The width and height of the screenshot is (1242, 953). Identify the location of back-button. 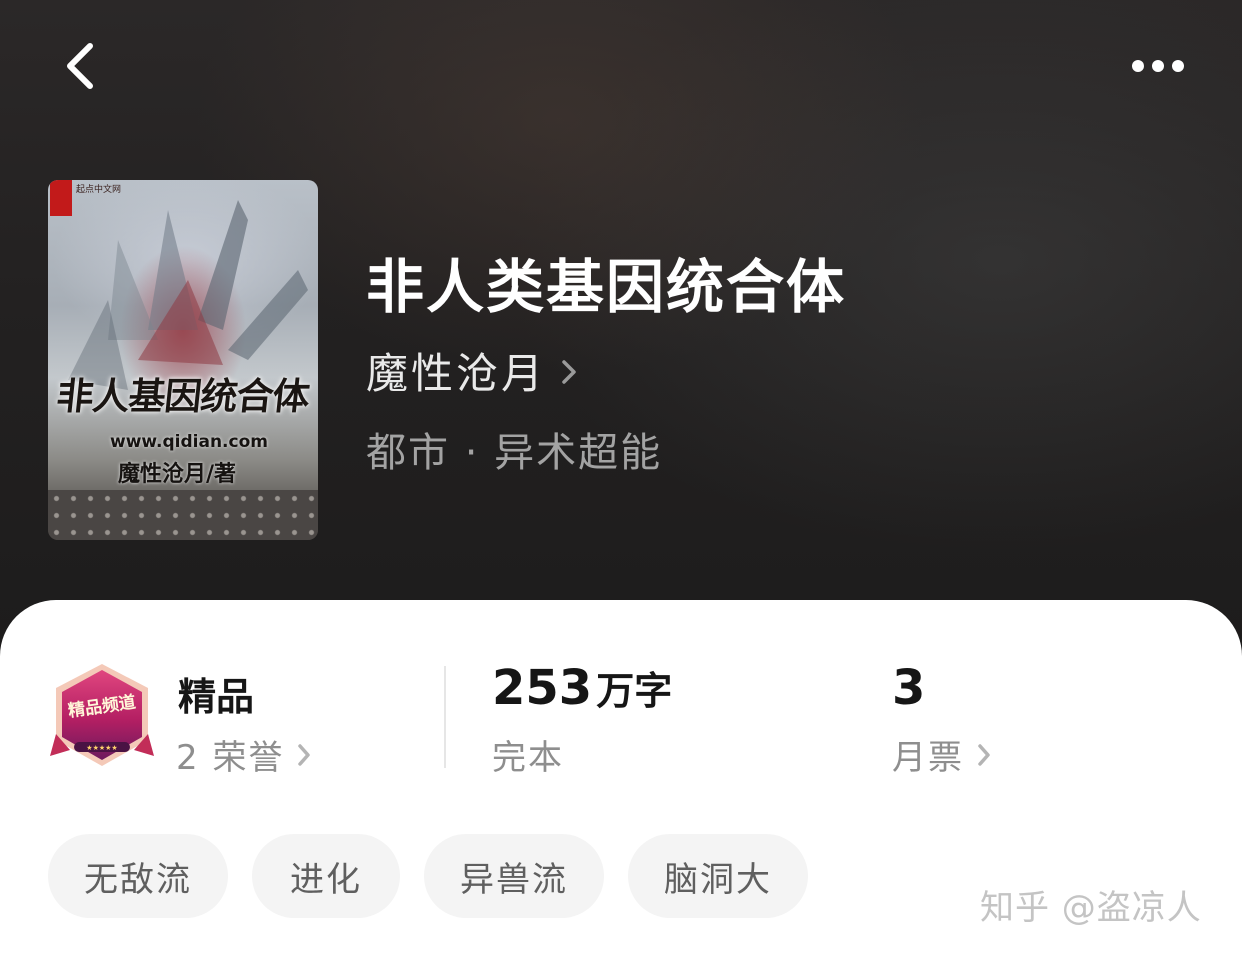
(82, 66).